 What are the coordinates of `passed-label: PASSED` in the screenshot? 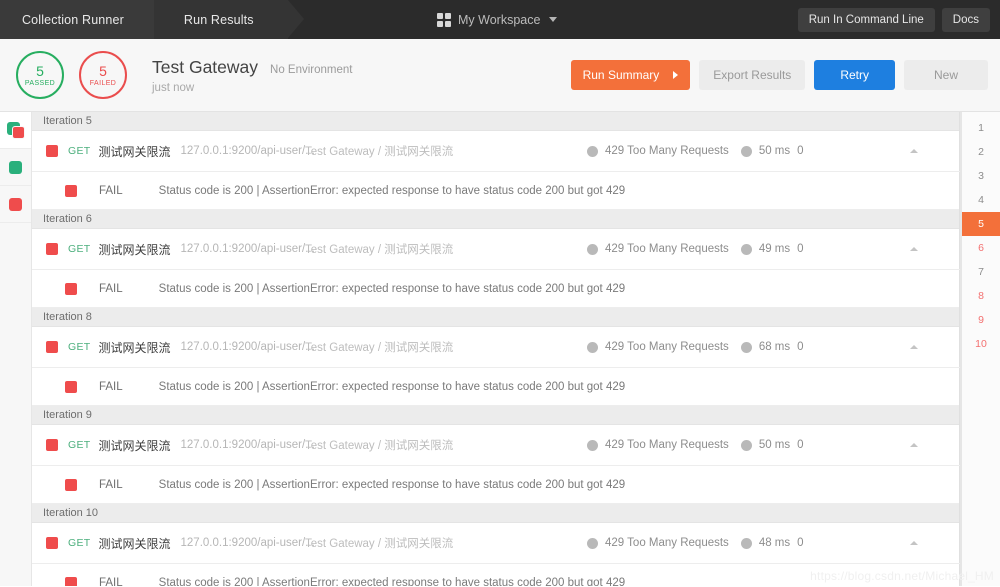 It's located at (40, 83).